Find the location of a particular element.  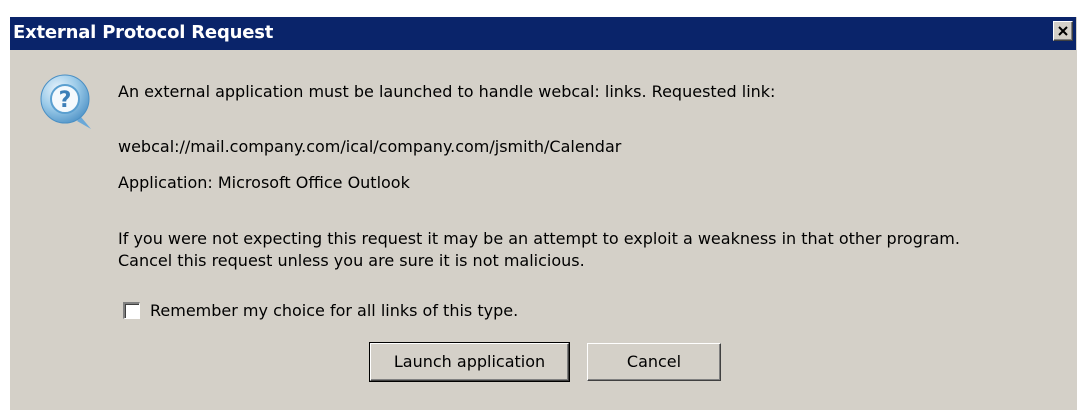

question-icon: ? is located at coordinates (67, 101).